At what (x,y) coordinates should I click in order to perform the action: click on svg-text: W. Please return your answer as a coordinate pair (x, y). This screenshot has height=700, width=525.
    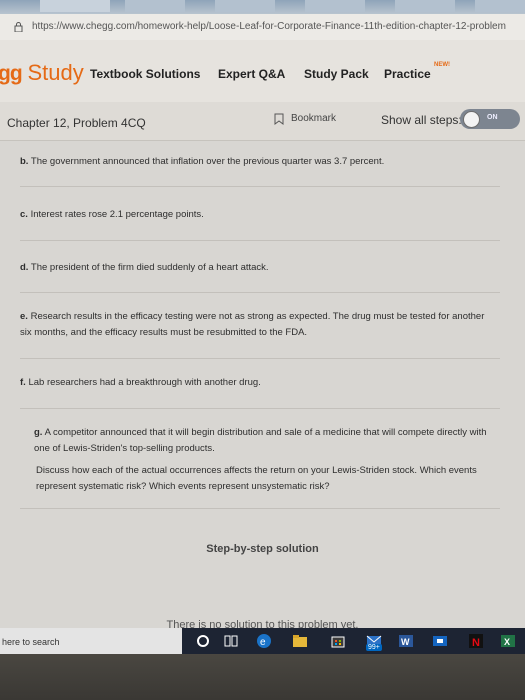
    Looking at the image, I should click on (405, 642).